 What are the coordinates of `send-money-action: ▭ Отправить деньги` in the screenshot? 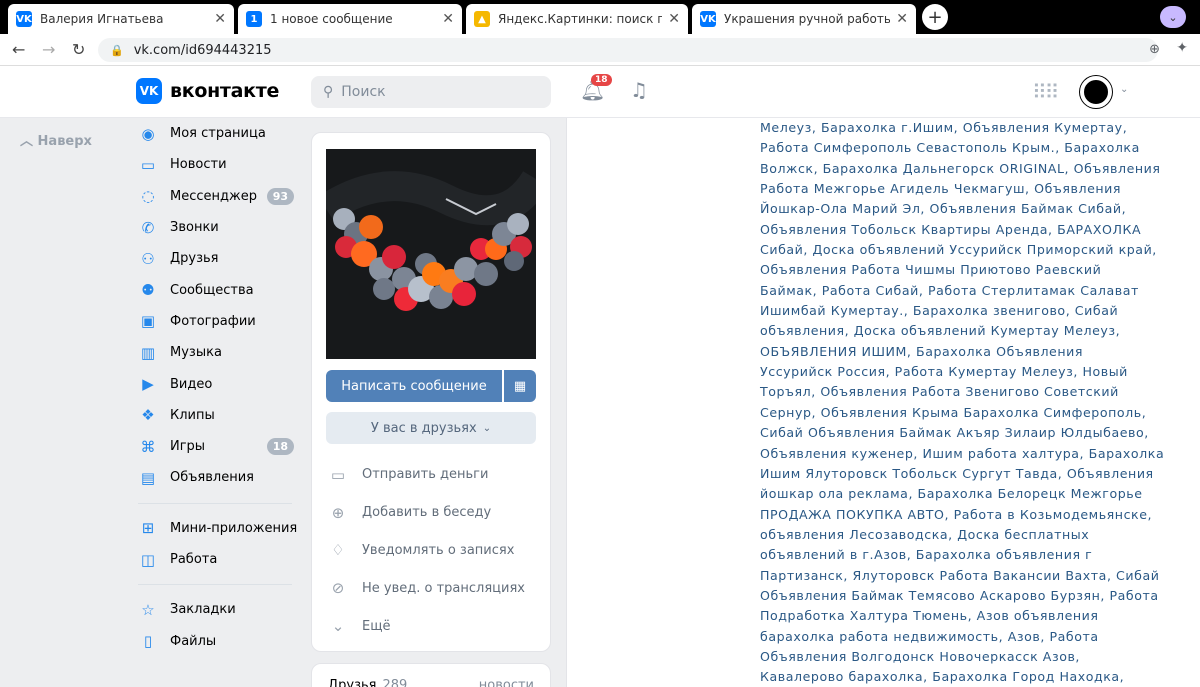 It's located at (431, 475).